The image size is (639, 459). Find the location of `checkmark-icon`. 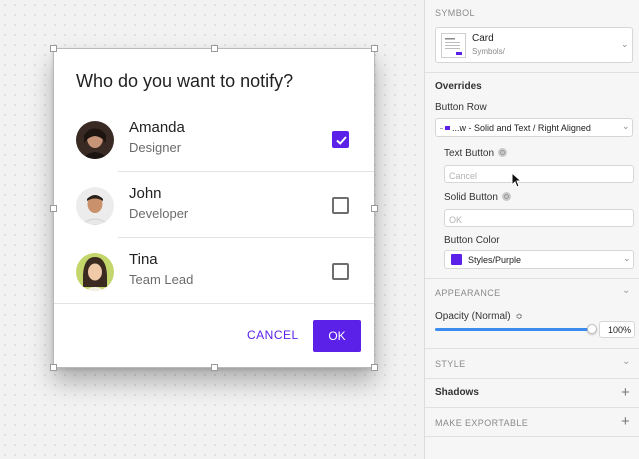

checkmark-icon is located at coordinates (341, 140).